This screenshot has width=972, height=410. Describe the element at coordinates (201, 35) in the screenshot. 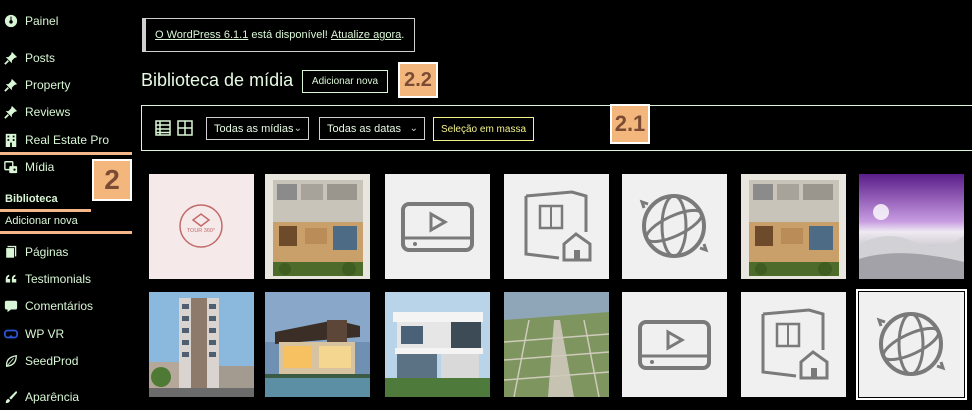

I see `wordpress-version-link: O WordPress 6.1.1` at that location.